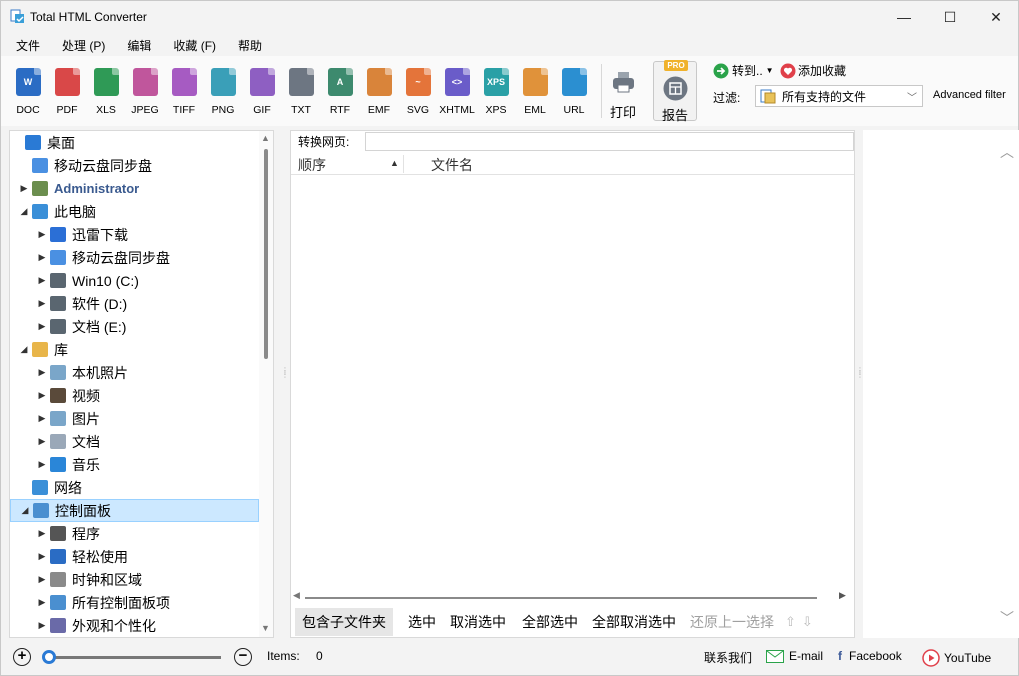  What do you see at coordinates (106, 96) in the screenshot?
I see `convert-xls-button: XLS` at bounding box center [106, 96].